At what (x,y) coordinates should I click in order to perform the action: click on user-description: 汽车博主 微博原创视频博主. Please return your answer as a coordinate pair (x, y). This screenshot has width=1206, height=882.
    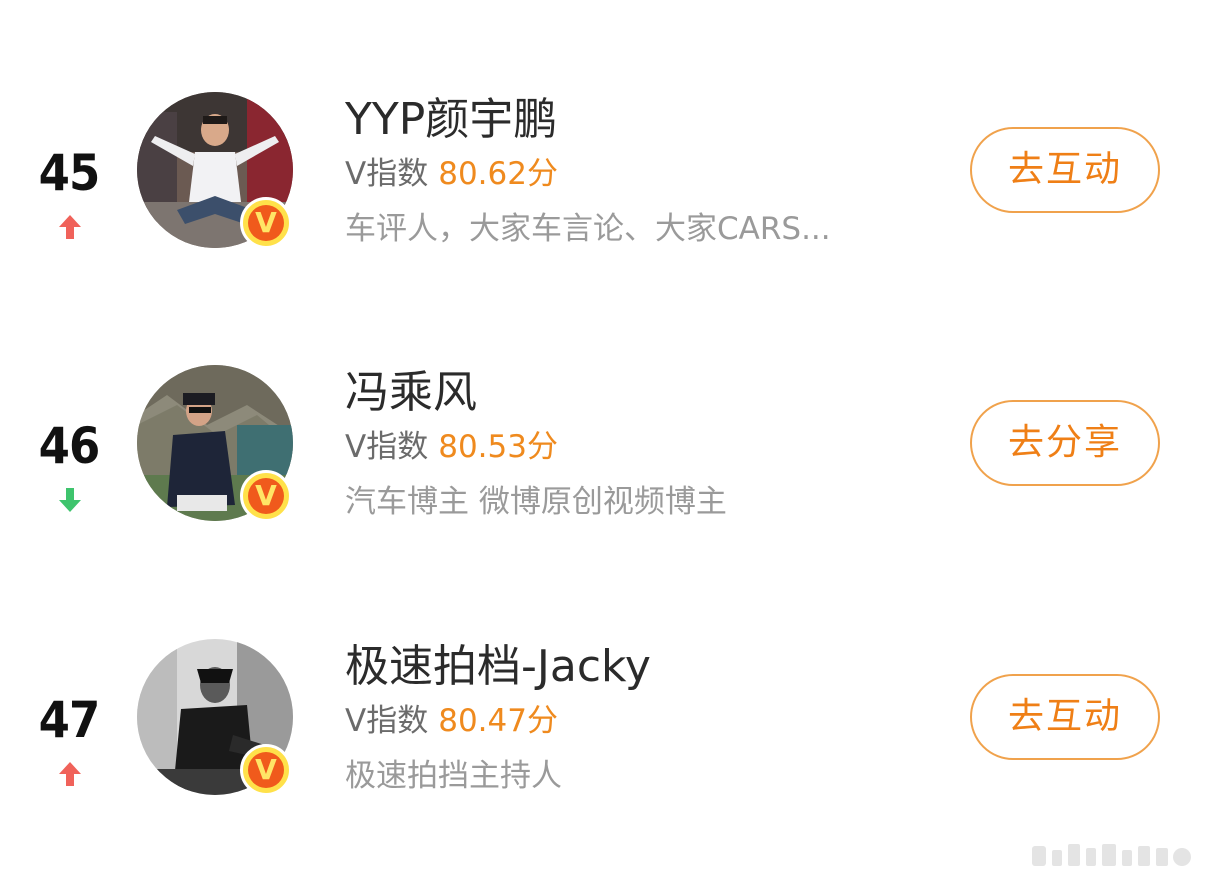
    Looking at the image, I should click on (536, 502).